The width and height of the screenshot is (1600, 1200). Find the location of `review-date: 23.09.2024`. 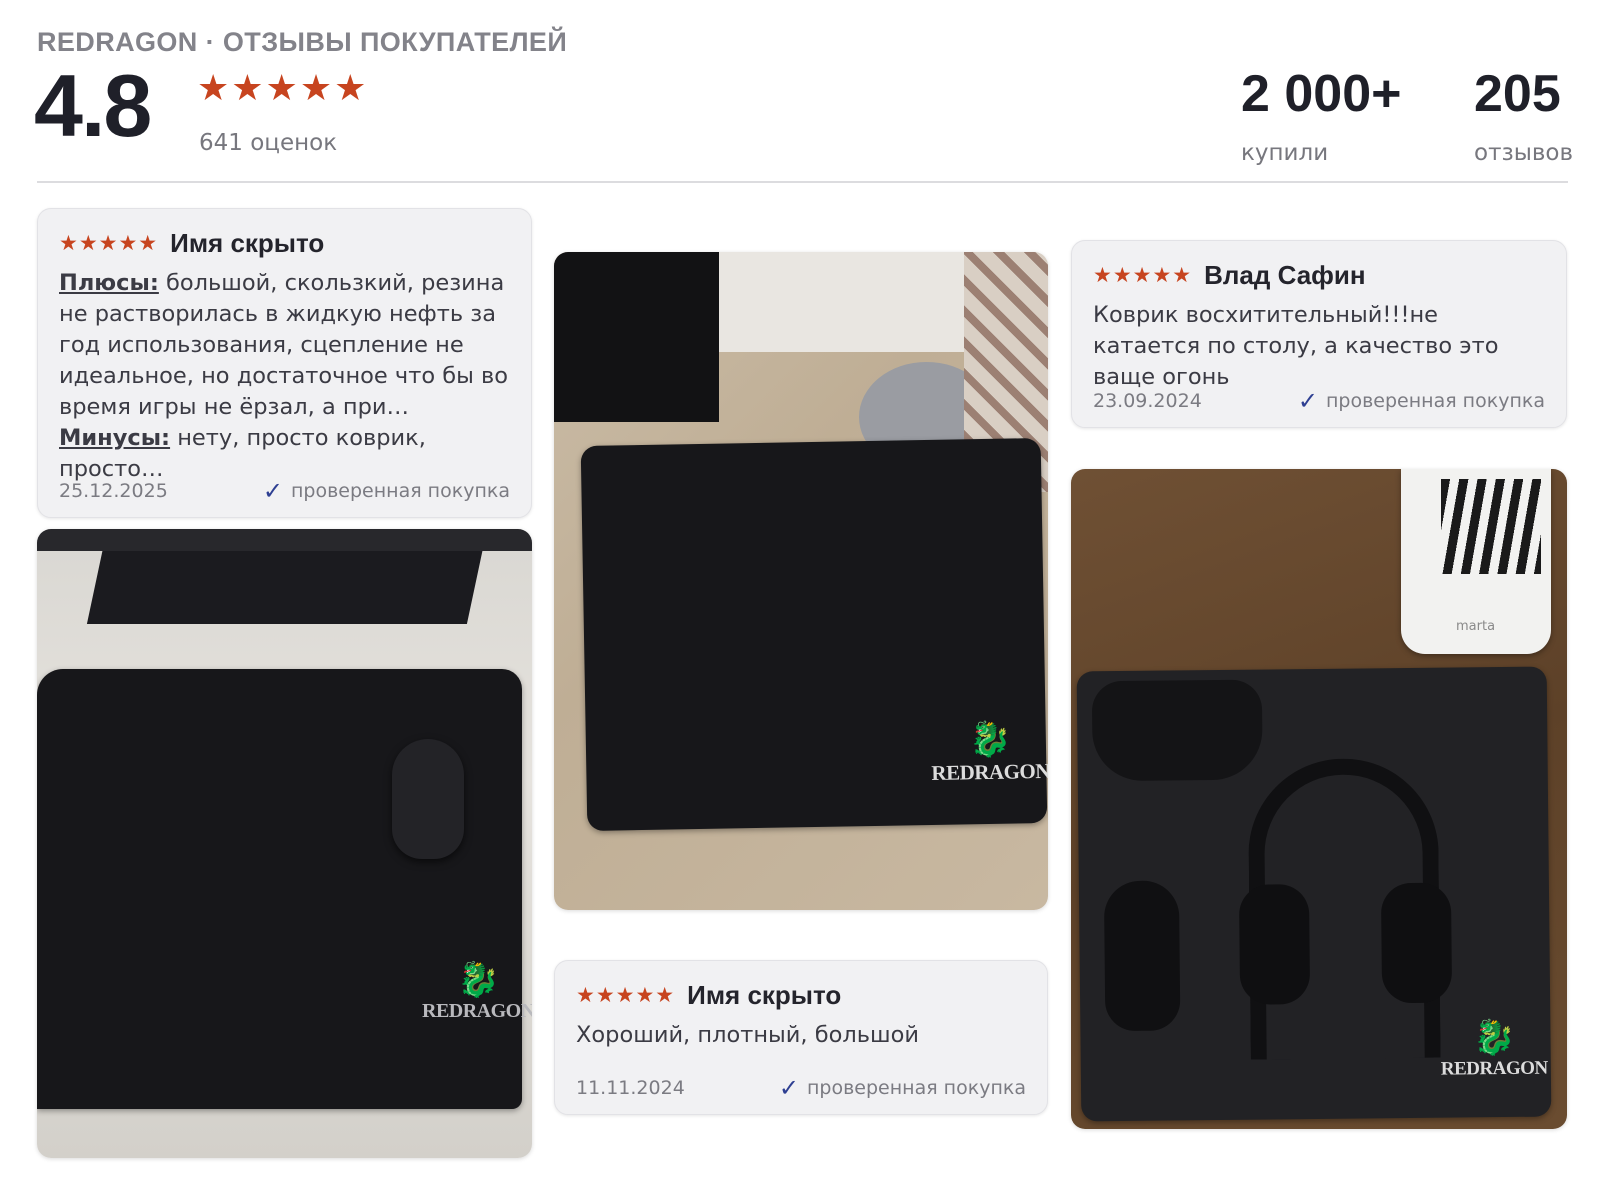

review-date: 23.09.2024 is located at coordinates (1147, 401).